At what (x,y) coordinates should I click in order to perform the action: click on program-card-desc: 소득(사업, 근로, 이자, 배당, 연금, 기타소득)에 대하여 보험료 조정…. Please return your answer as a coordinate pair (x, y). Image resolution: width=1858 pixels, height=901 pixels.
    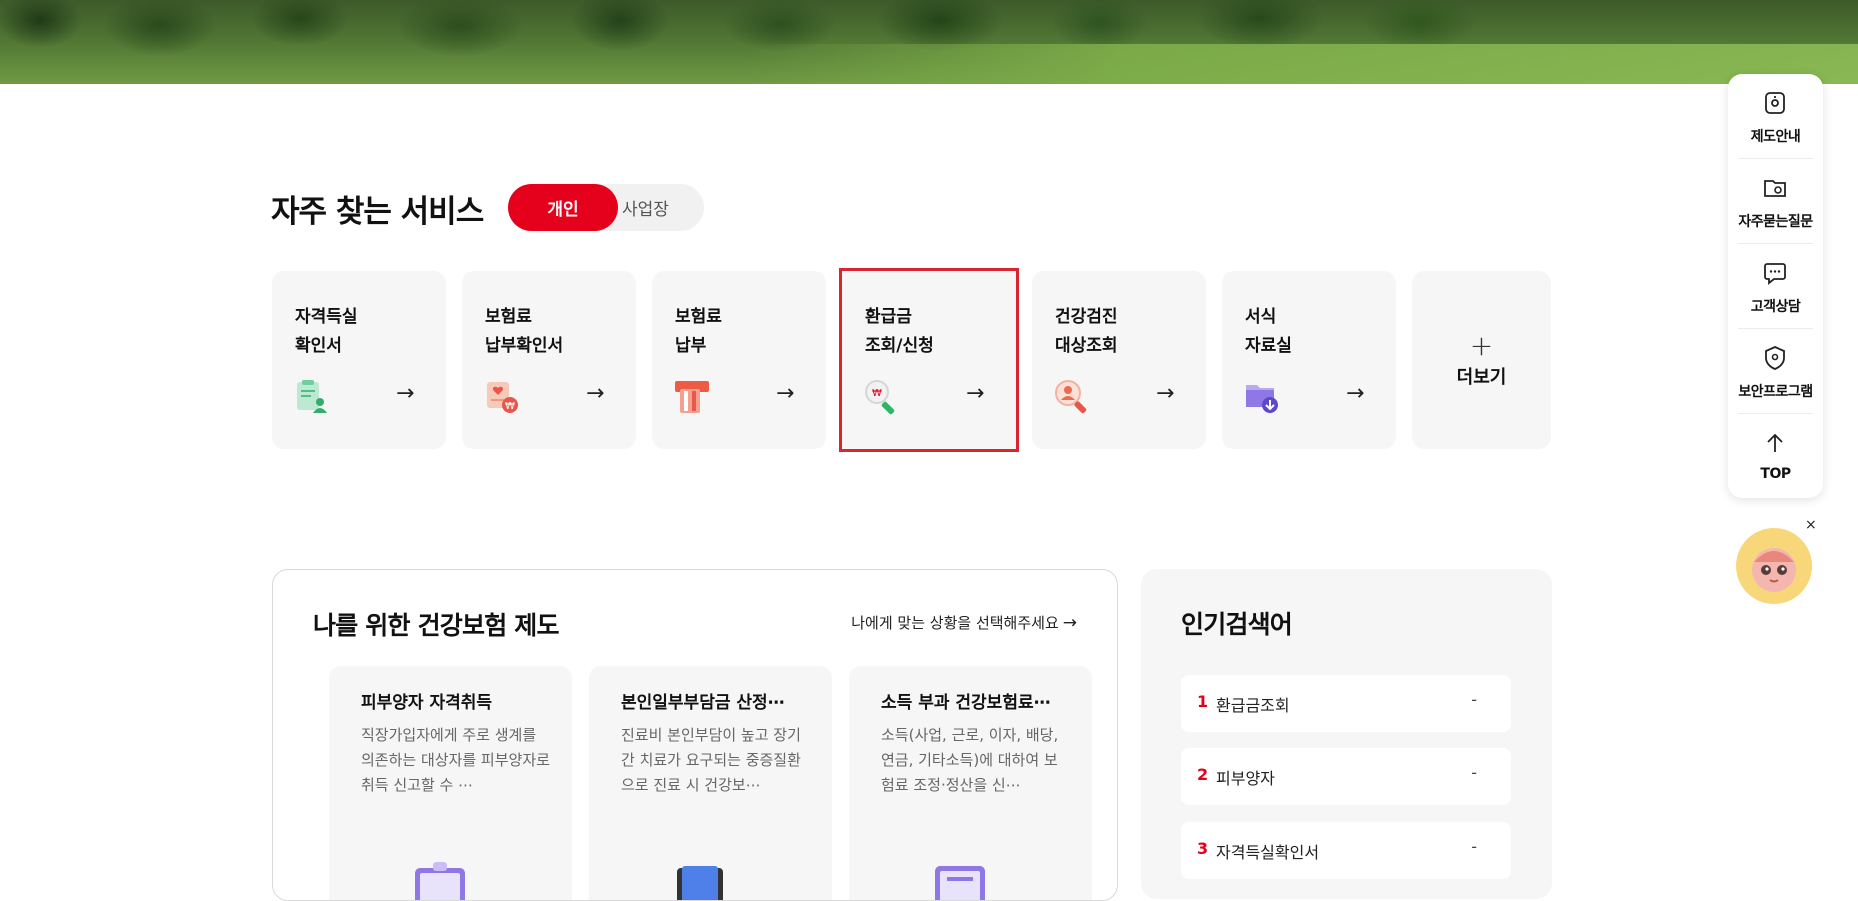
    Looking at the image, I should click on (970, 760).